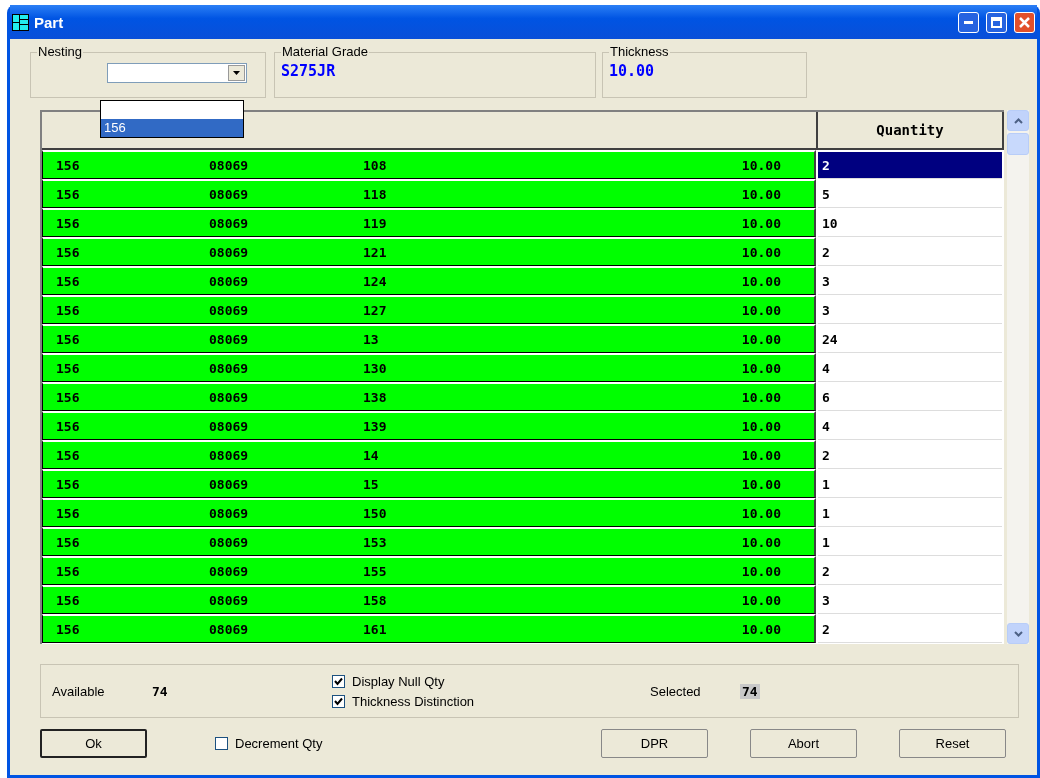  I want to click on dialog-button: Reset, so click(952, 743).